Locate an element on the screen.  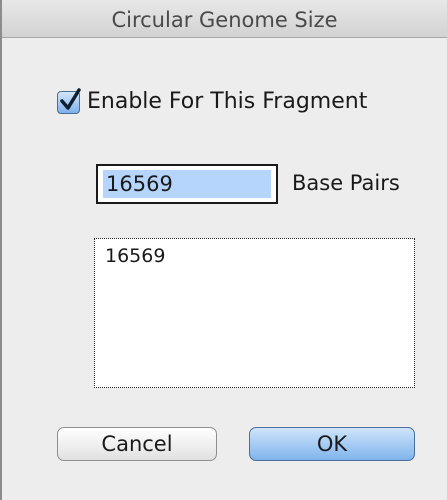
list-item: 16569 is located at coordinates (135, 256).